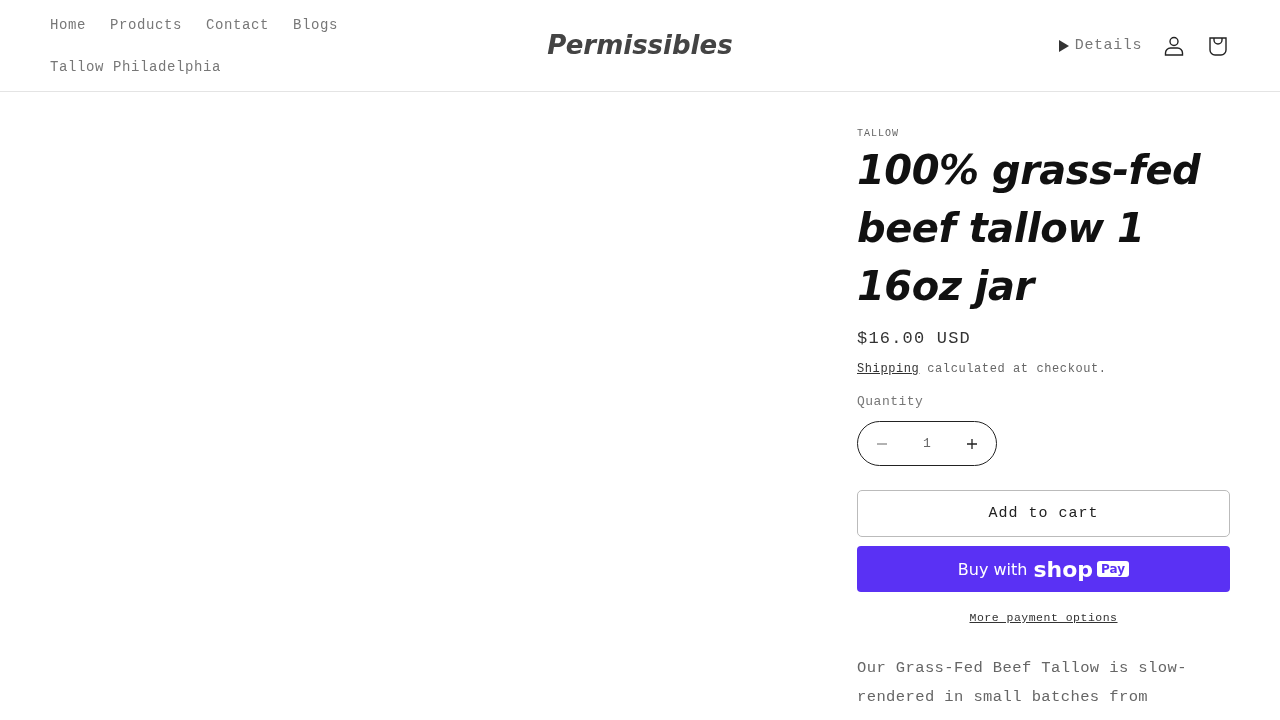 The image size is (1280, 720). I want to click on nav-link: Tallow Philadelphia, so click(136, 66).